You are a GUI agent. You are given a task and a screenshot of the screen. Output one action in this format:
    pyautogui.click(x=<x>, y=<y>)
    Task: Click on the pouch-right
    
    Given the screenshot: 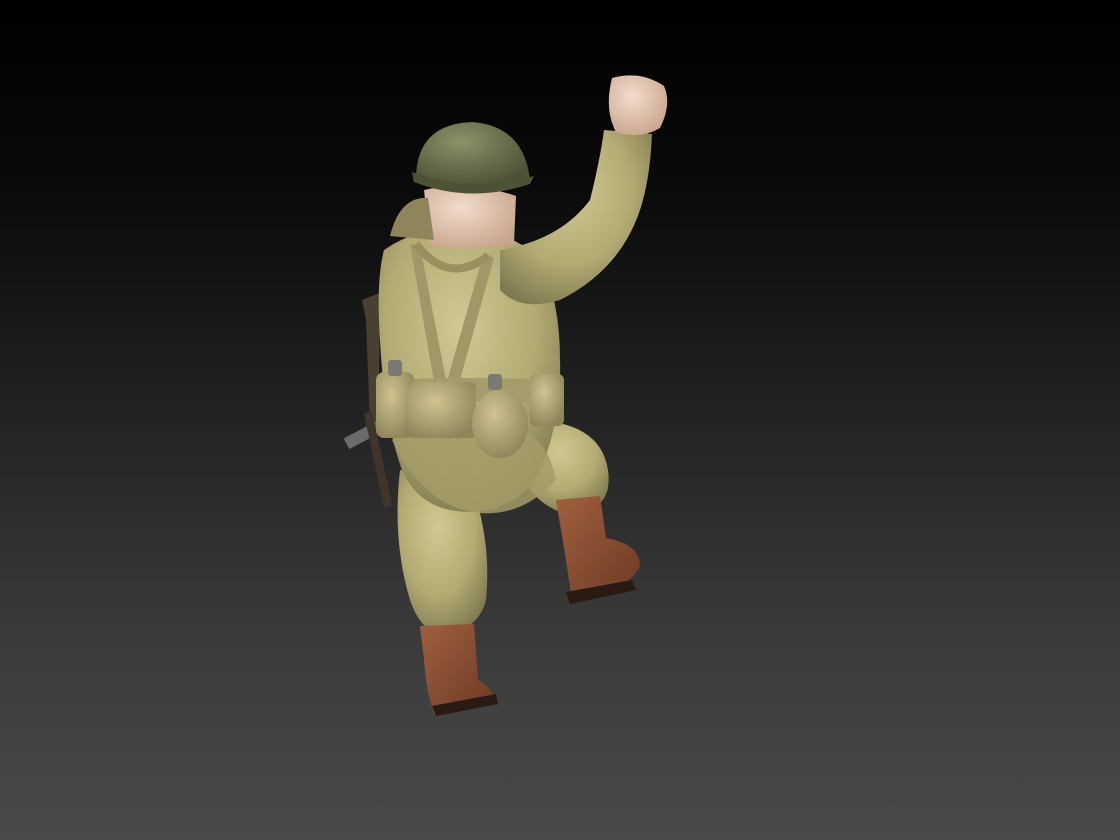 What is the action you would take?
    pyautogui.click(x=547, y=400)
    